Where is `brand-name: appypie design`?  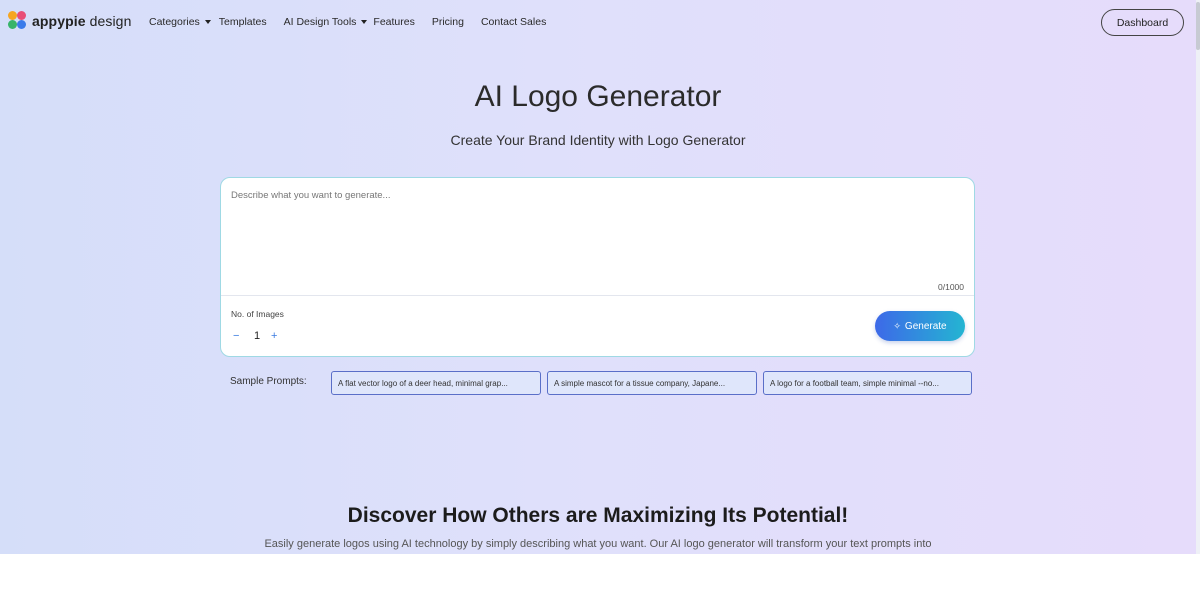
brand-name: appypie design is located at coordinates (81, 21).